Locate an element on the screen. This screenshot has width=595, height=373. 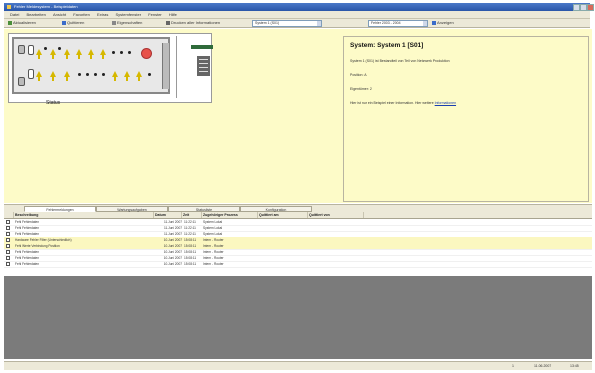
cell-time: 15:08:11 is located at coordinates (190, 264).